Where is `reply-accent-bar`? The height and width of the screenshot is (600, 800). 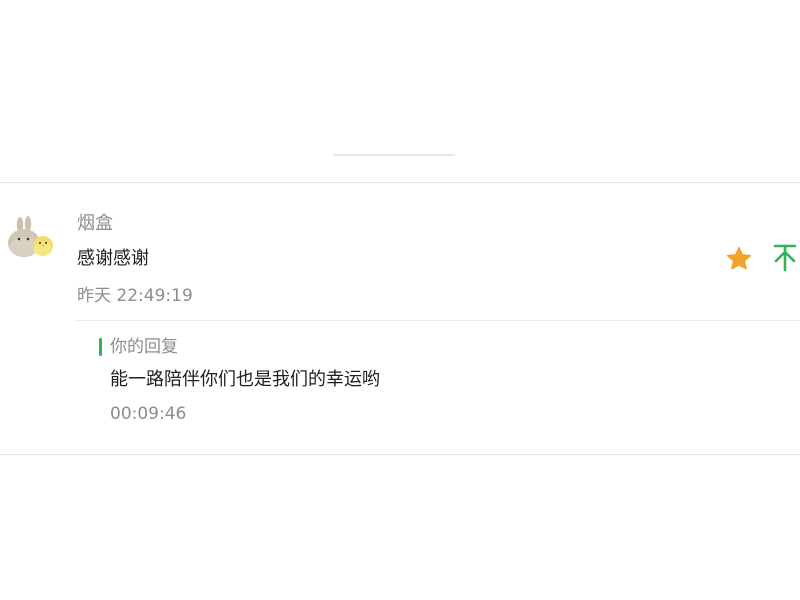 reply-accent-bar is located at coordinates (100, 347).